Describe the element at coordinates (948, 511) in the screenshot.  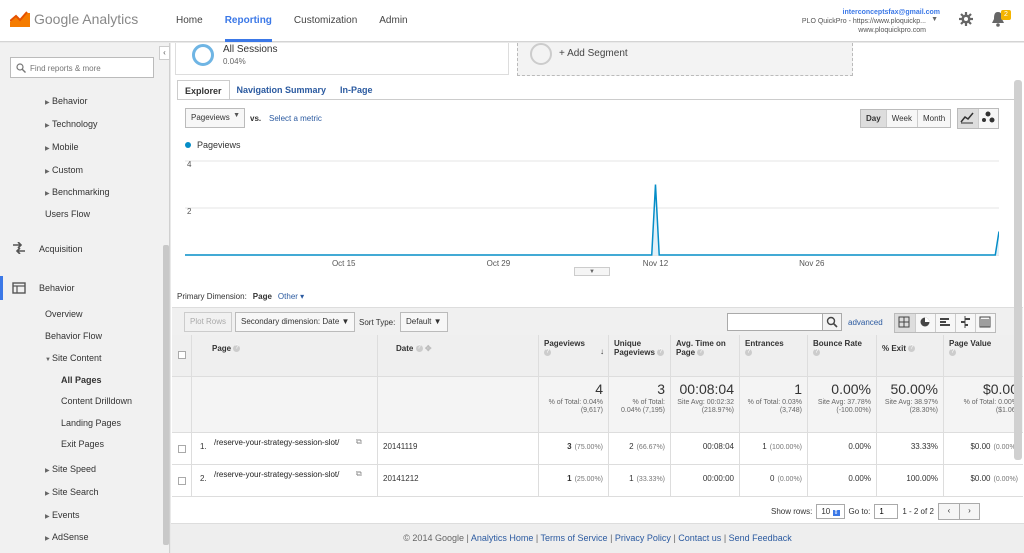
I see `prev-page-button: ‹` at that location.